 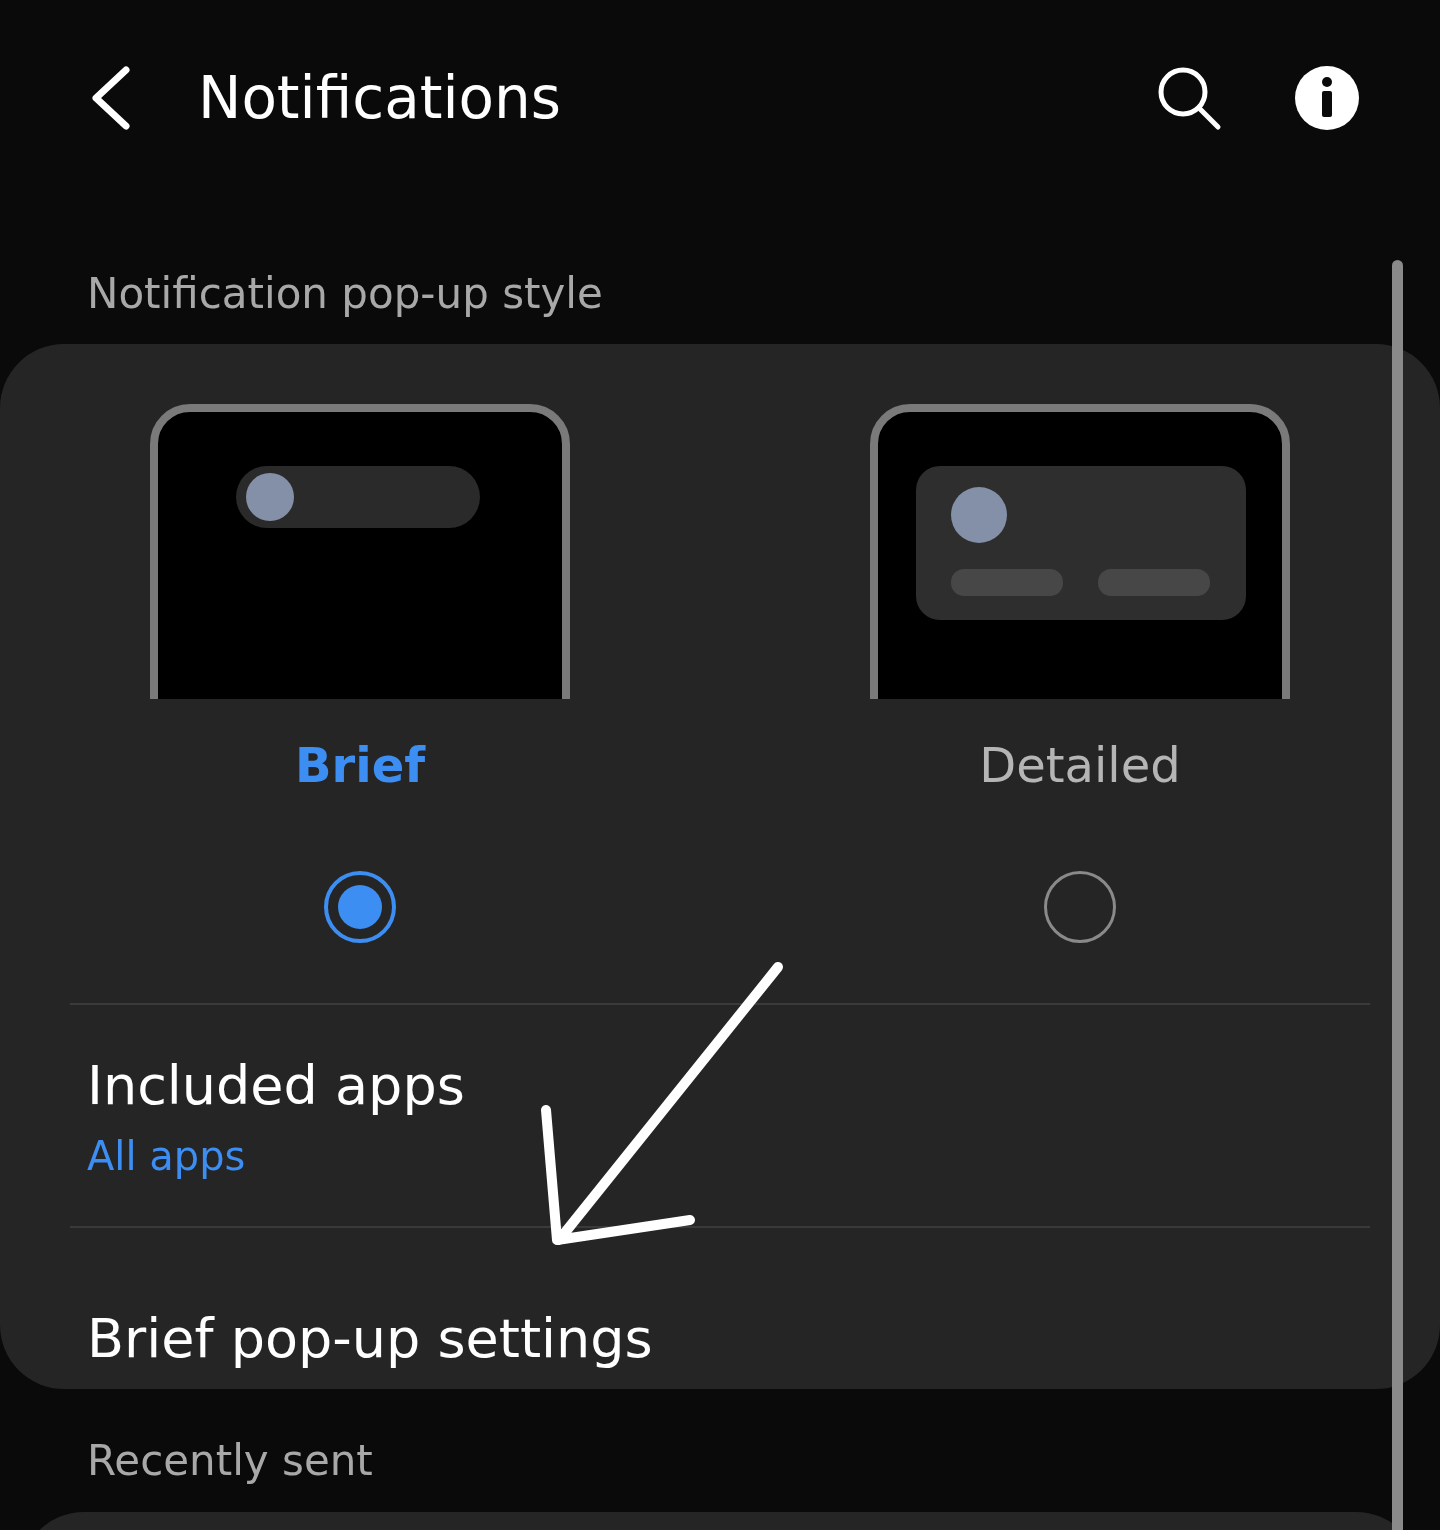 What do you see at coordinates (1189, 98) in the screenshot?
I see `search-icon` at bounding box center [1189, 98].